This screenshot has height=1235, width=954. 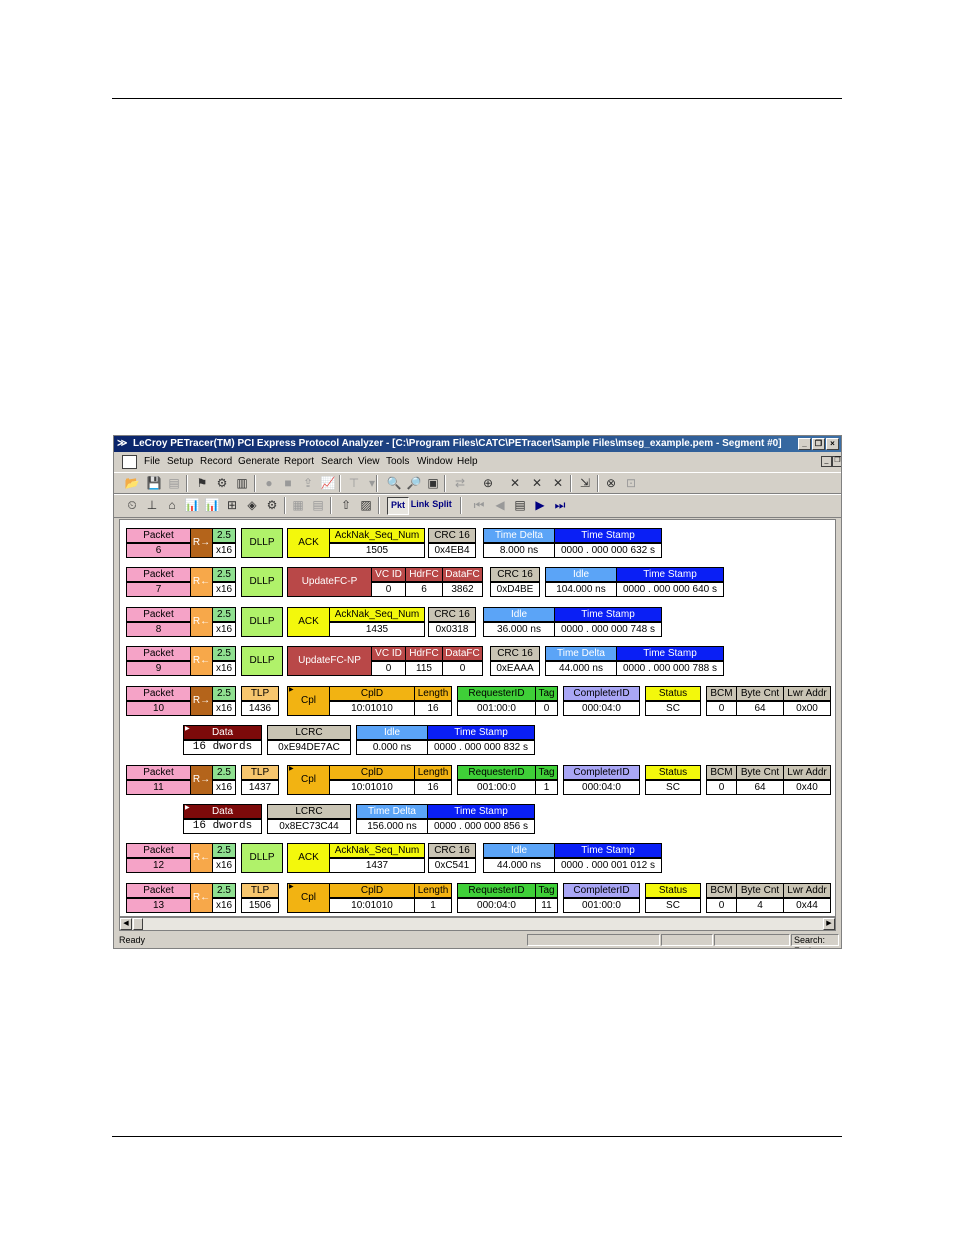 What do you see at coordinates (180, 461) in the screenshot?
I see `menu-setup: Setup` at bounding box center [180, 461].